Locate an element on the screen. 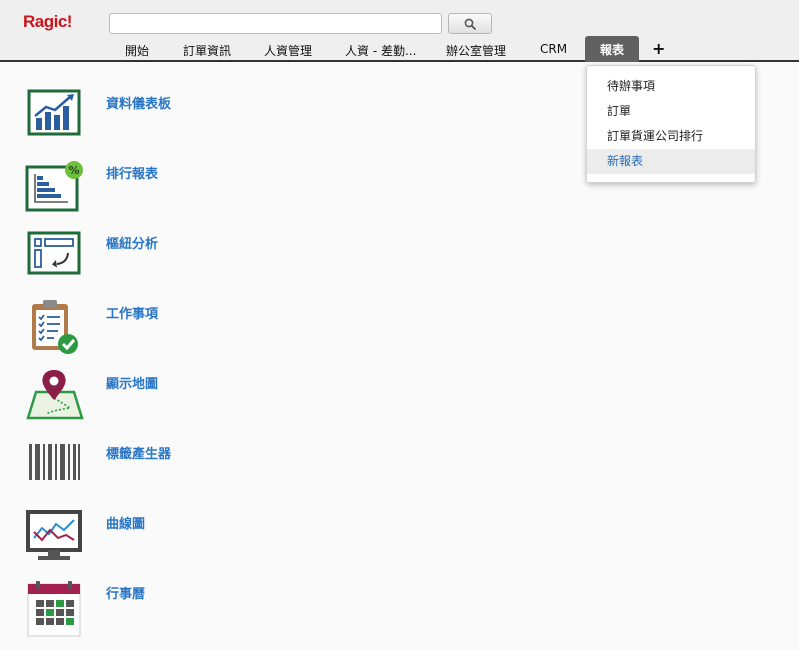 The image size is (799, 650). report-type-label: 資料儀表板 is located at coordinates (138, 102).